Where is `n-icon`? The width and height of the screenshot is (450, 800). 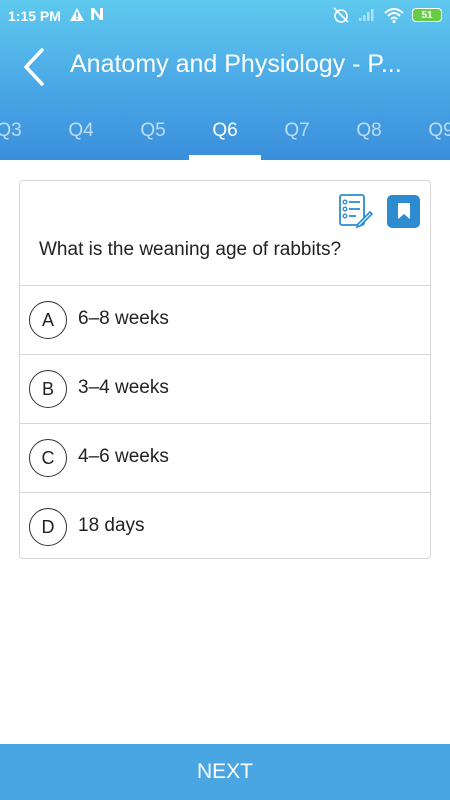
n-icon is located at coordinates (97, 14).